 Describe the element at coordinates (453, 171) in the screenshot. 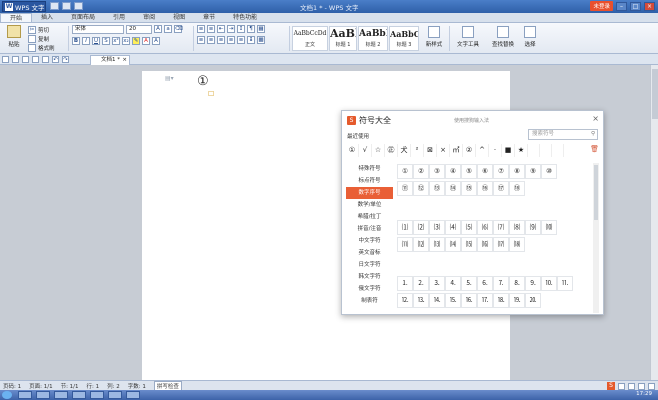

I see `symbol-cell: ④` at that location.